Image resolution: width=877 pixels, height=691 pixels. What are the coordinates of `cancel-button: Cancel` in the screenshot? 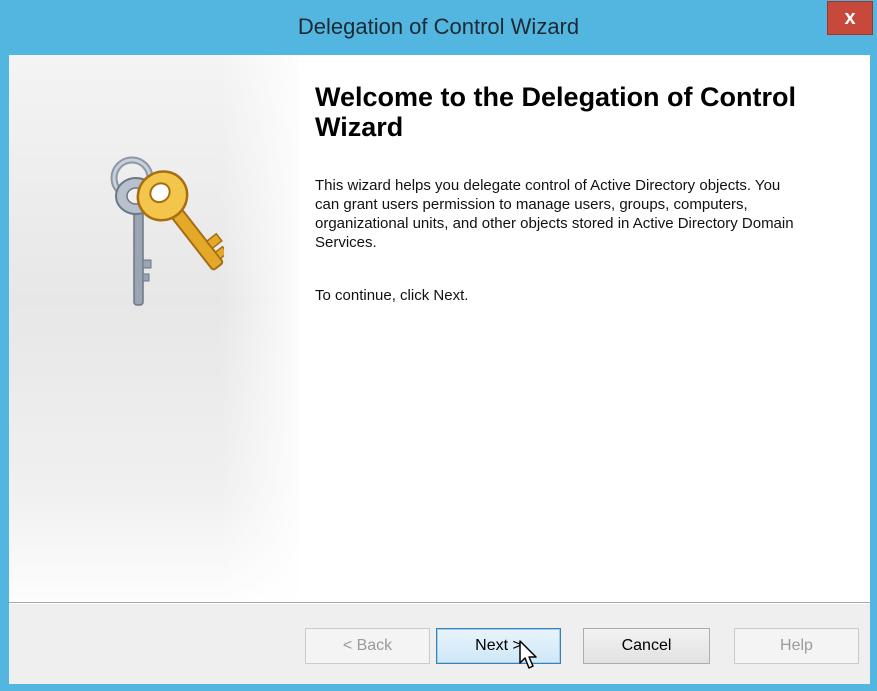 It's located at (646, 646).